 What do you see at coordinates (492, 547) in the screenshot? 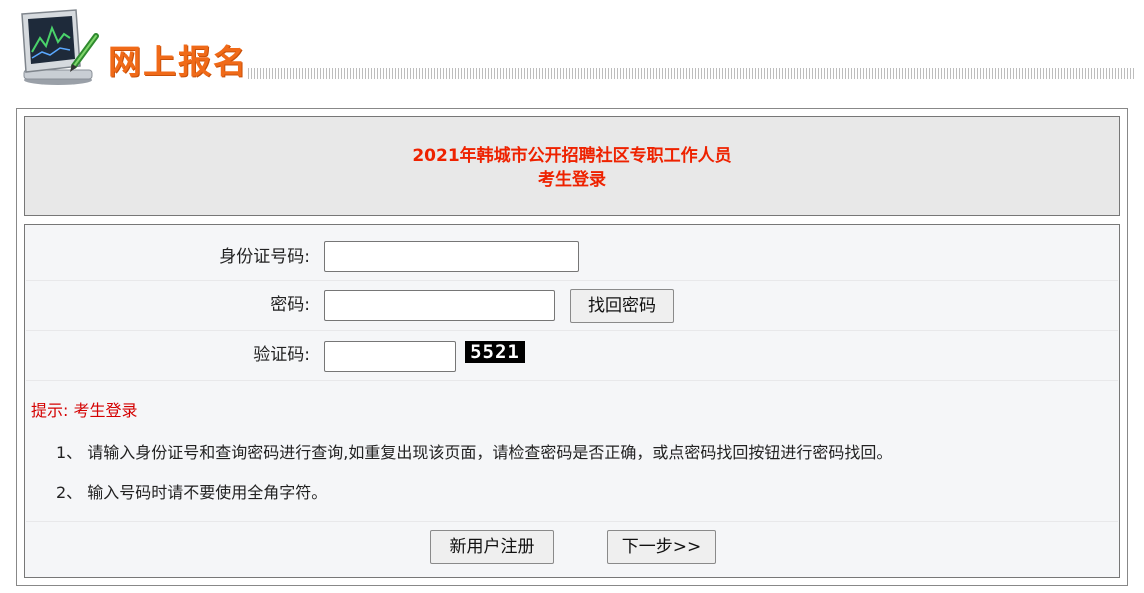
I see `register-button: 新用户注册` at bounding box center [492, 547].